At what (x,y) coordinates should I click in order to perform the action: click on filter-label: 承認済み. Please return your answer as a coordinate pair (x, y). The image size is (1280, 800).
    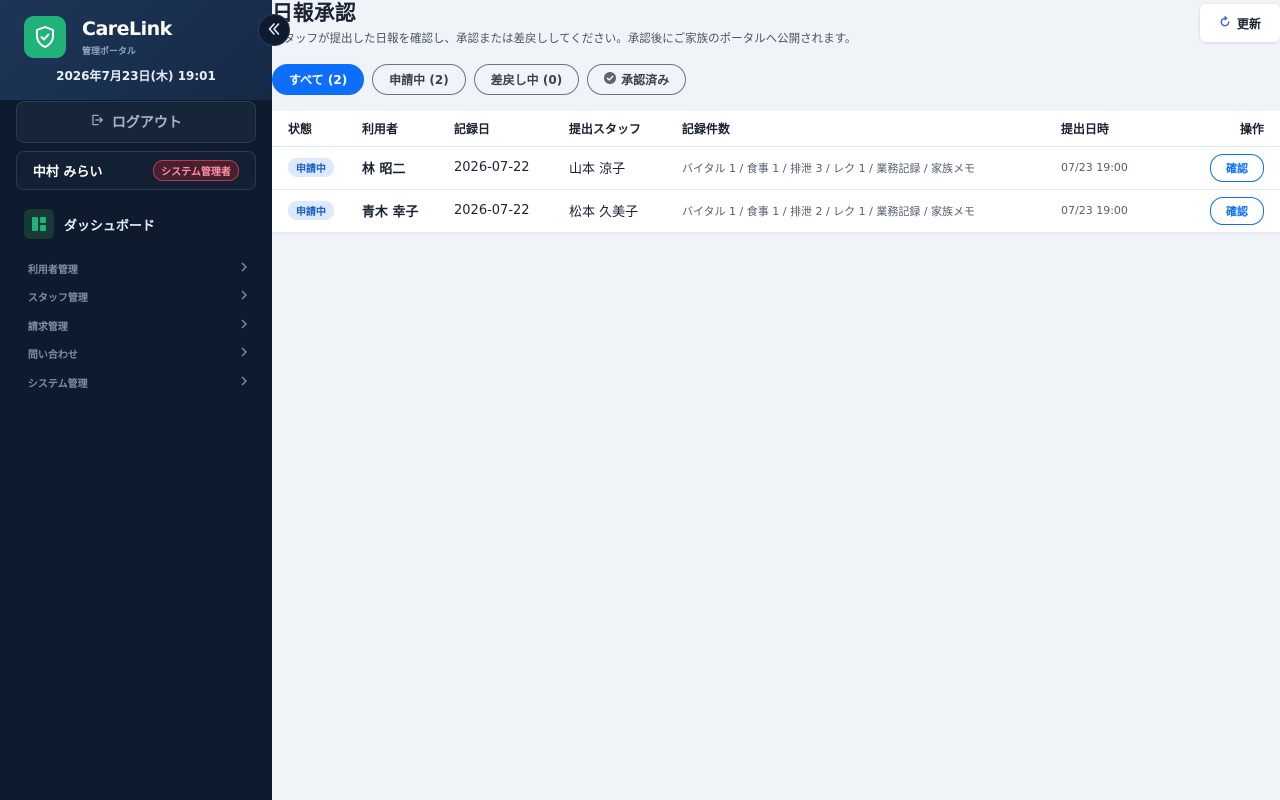
    Looking at the image, I should click on (645, 80).